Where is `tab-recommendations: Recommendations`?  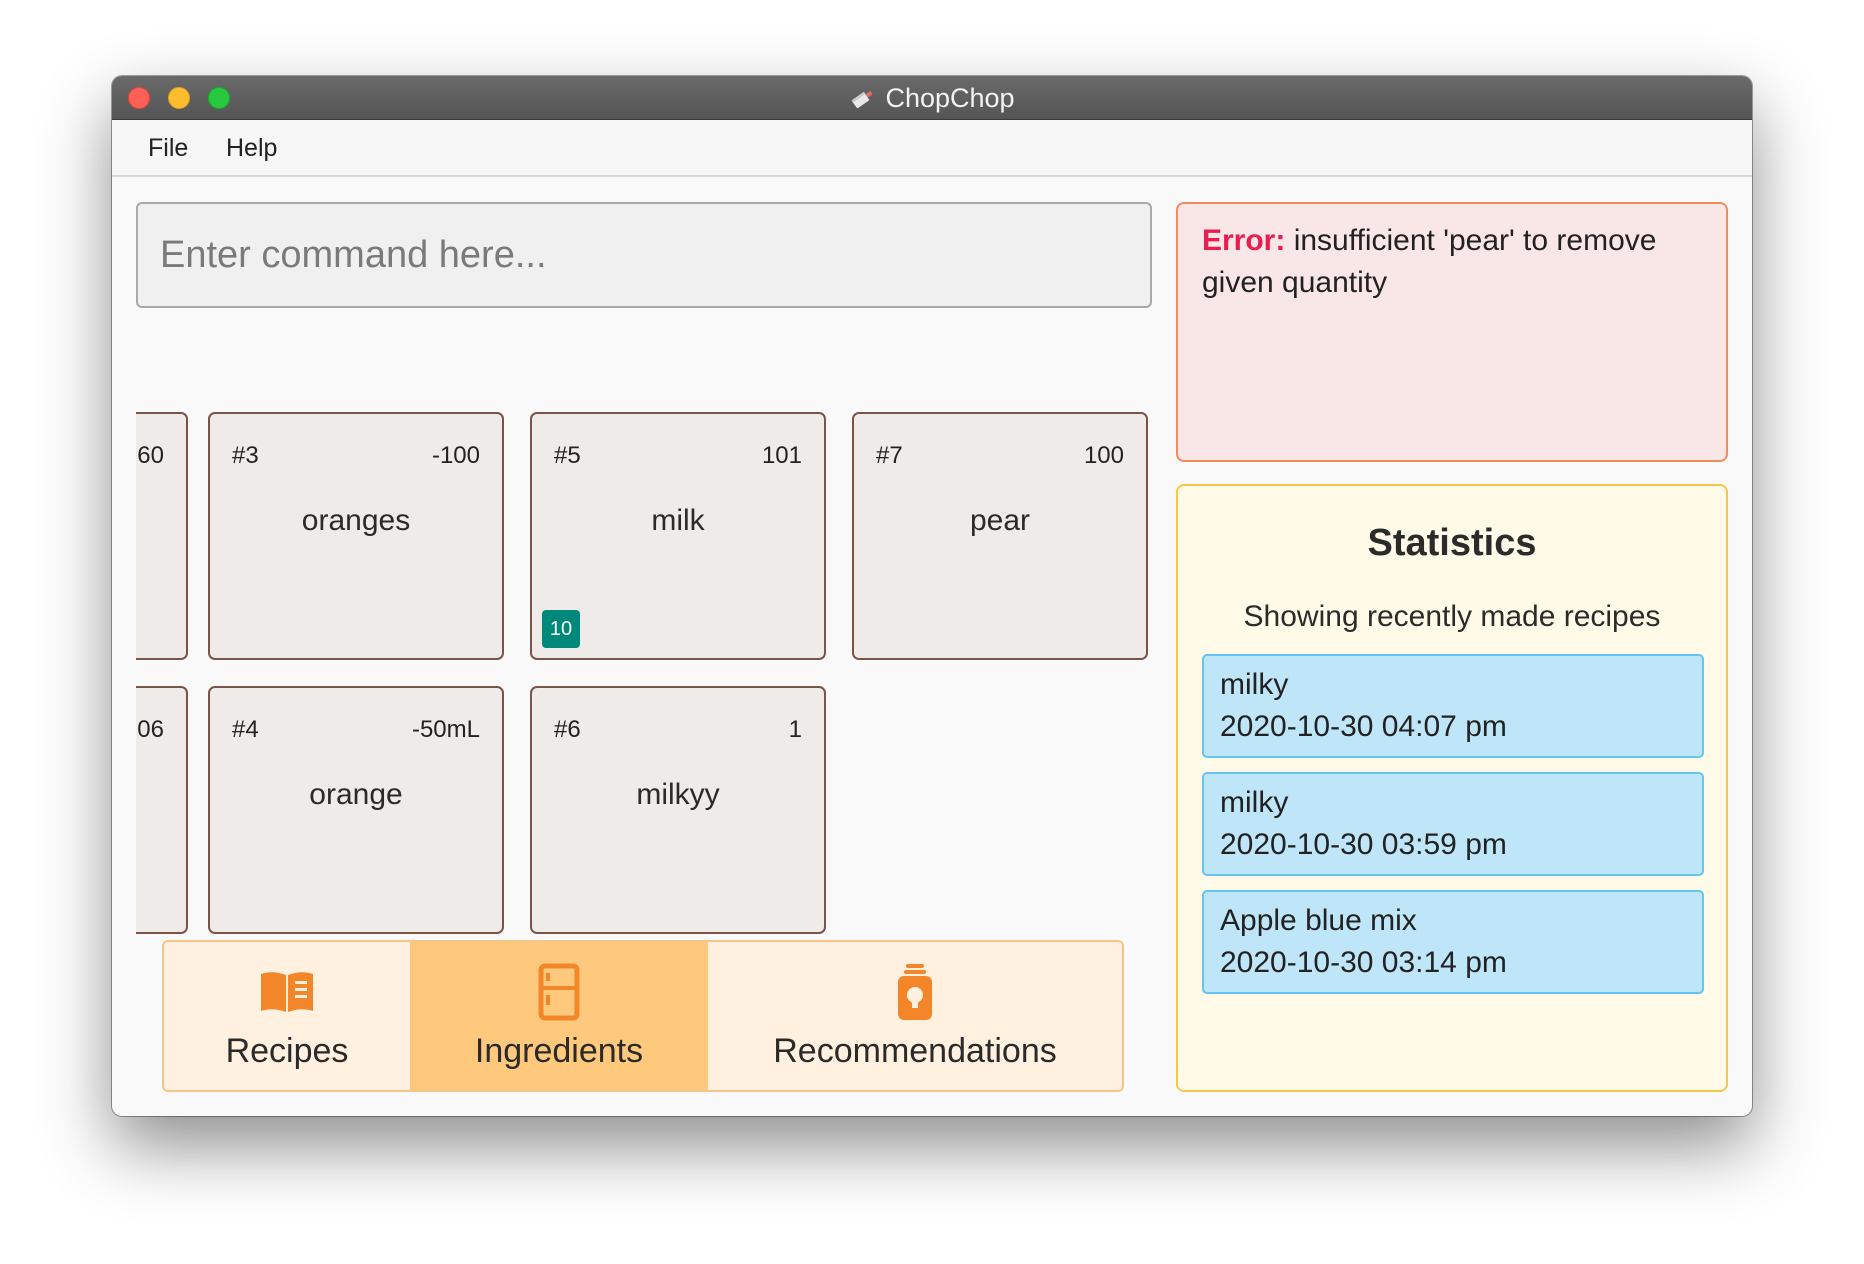 tab-recommendations: Recommendations is located at coordinates (915, 1016).